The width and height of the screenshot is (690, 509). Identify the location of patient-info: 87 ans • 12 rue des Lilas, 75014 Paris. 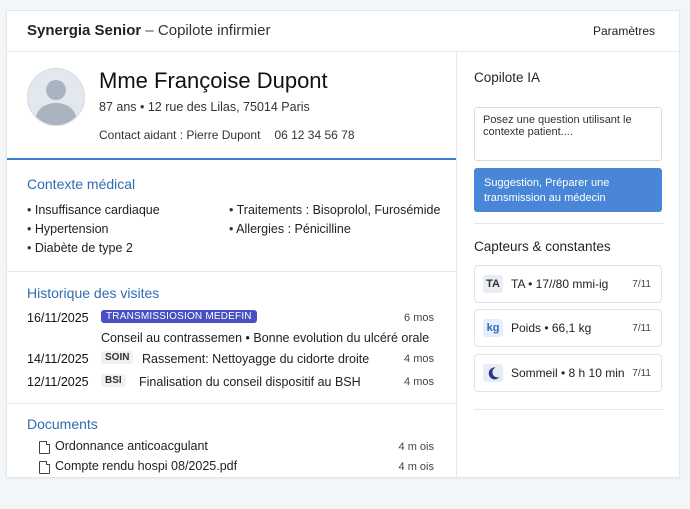
(204, 107).